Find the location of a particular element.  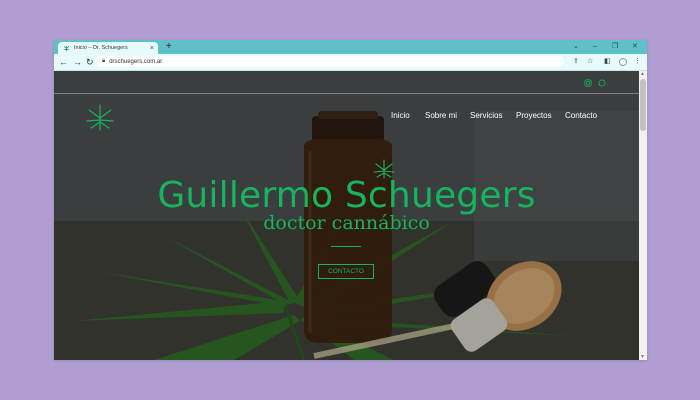

hero-subtitle: doctor cannábico is located at coordinates (346, 223).